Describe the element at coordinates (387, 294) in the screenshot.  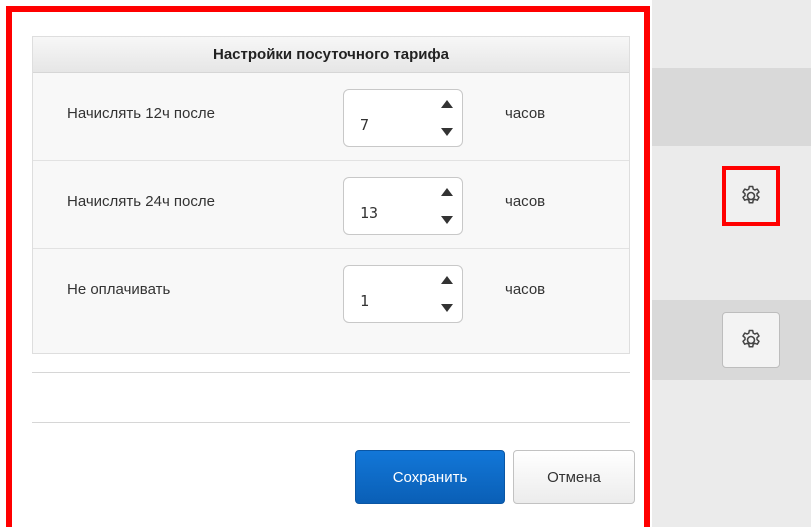
I see `free-hours-input` at that location.